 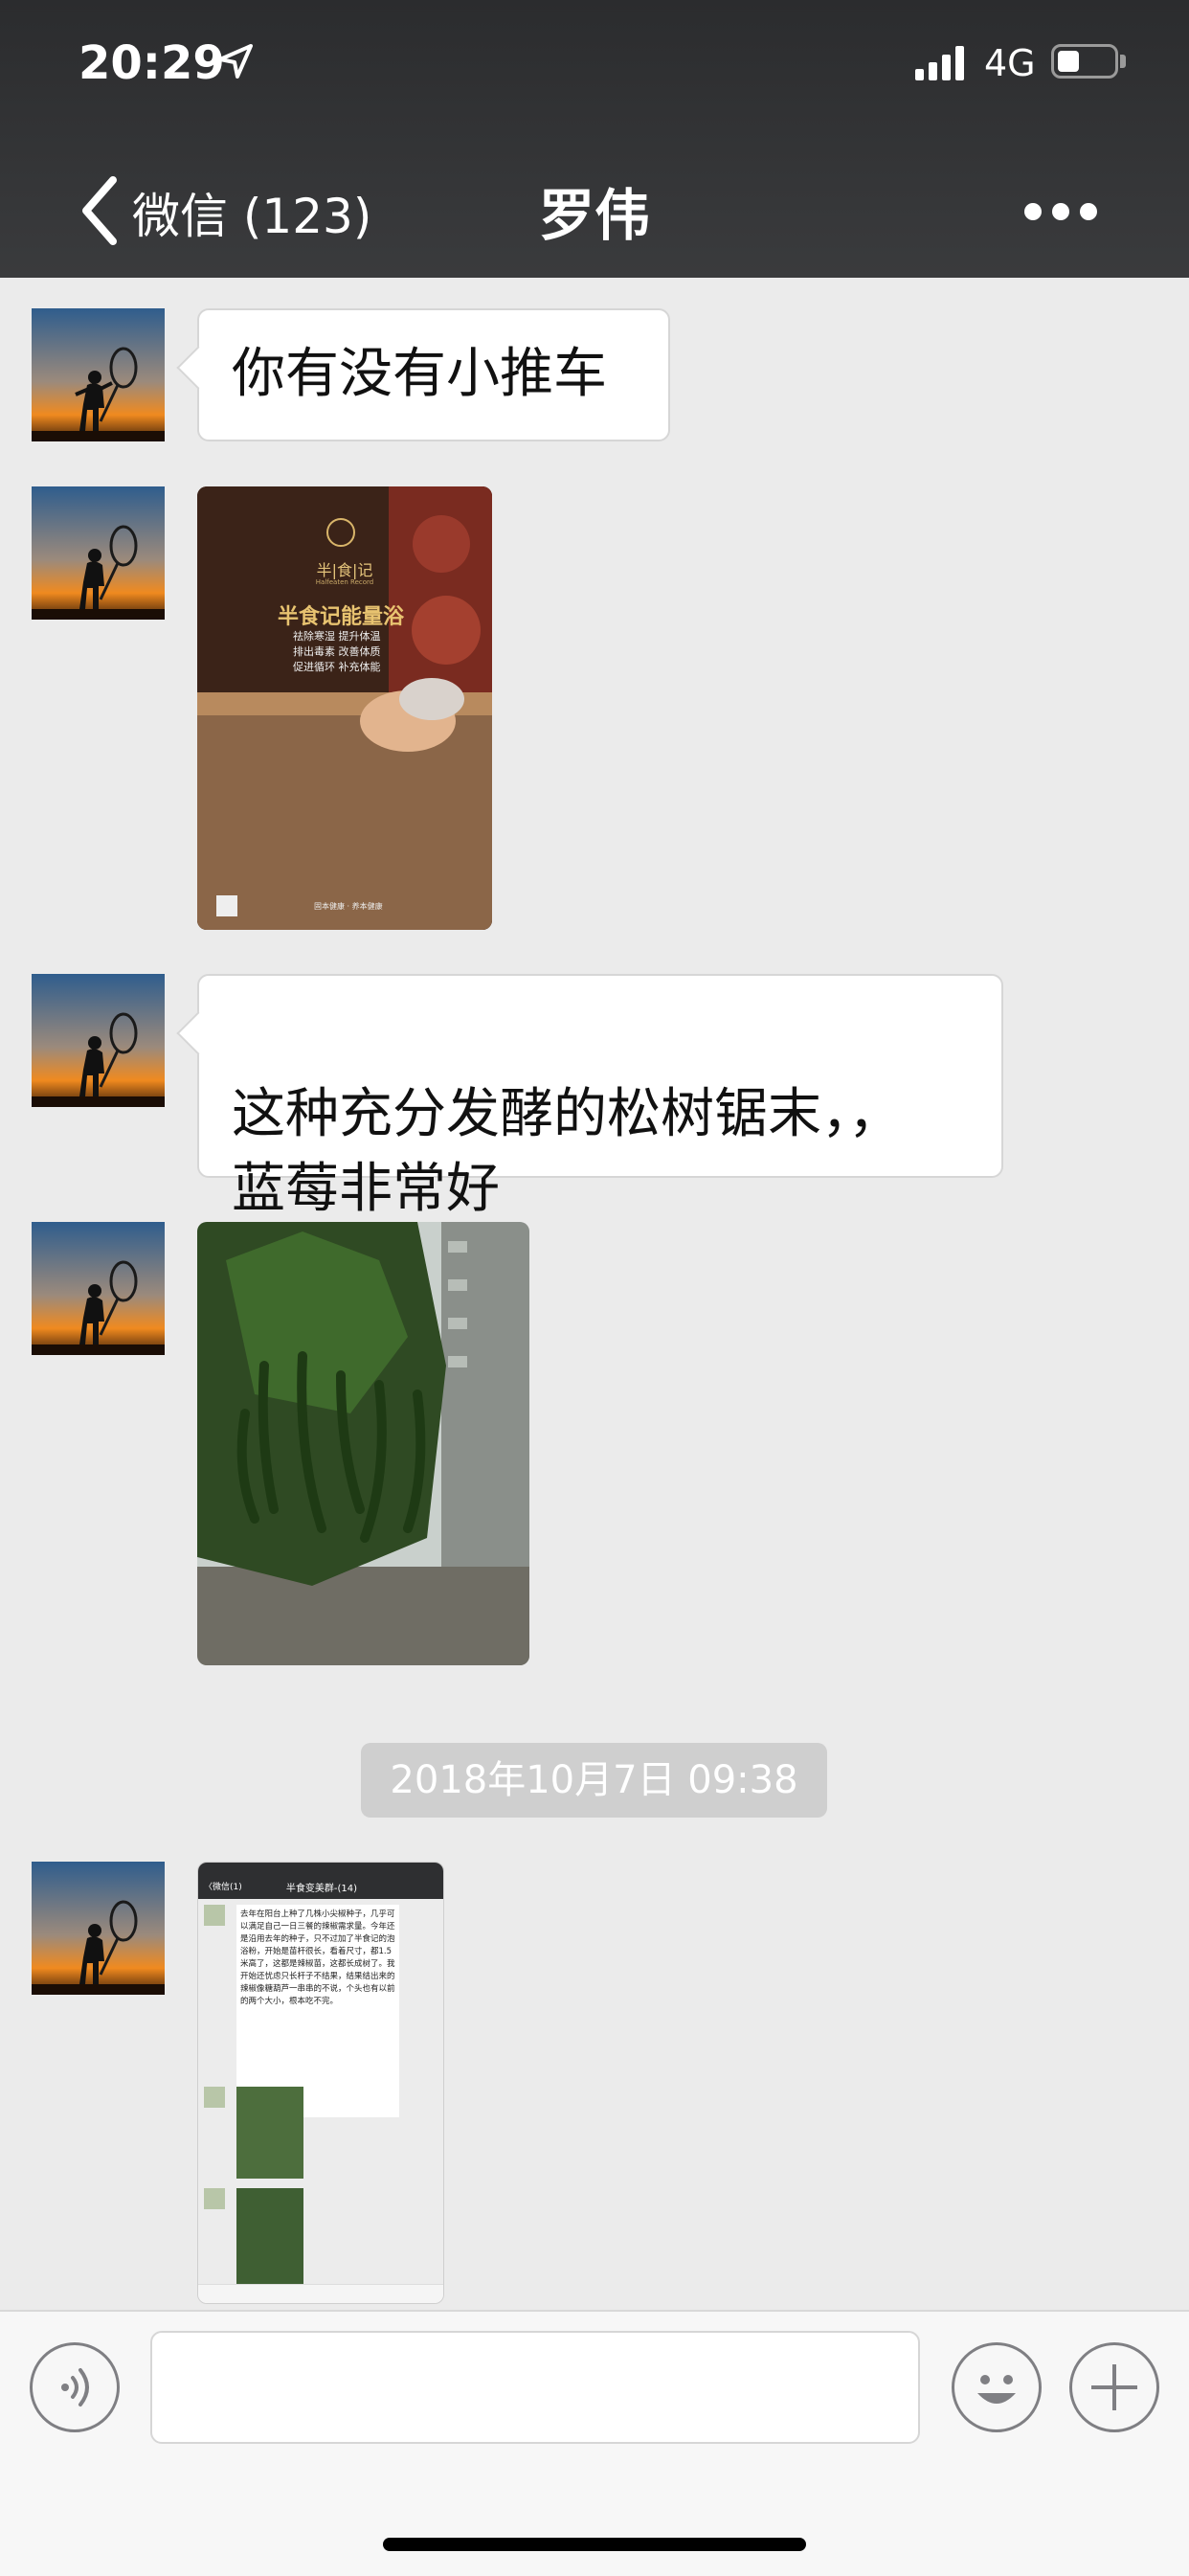 What do you see at coordinates (337, 667) in the screenshot?
I see `poster-line: 促进循环 补充体能` at bounding box center [337, 667].